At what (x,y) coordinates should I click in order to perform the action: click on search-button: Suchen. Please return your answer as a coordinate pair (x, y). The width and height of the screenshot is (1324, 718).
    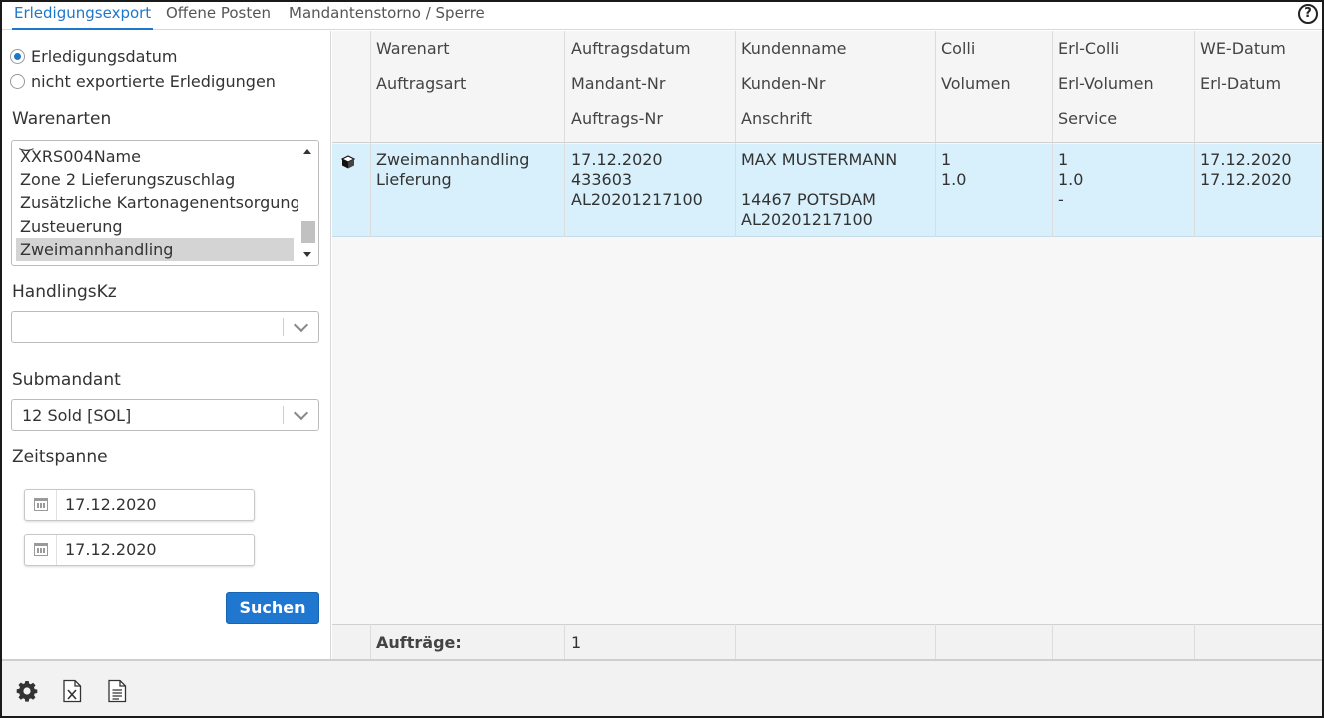
    Looking at the image, I should click on (272, 608).